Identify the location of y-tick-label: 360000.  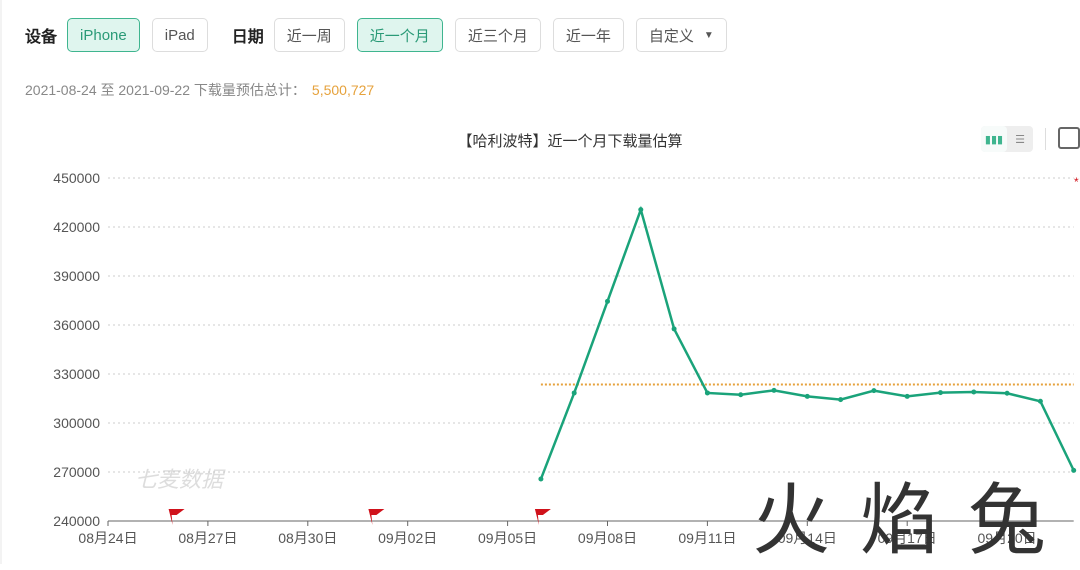
(76, 325).